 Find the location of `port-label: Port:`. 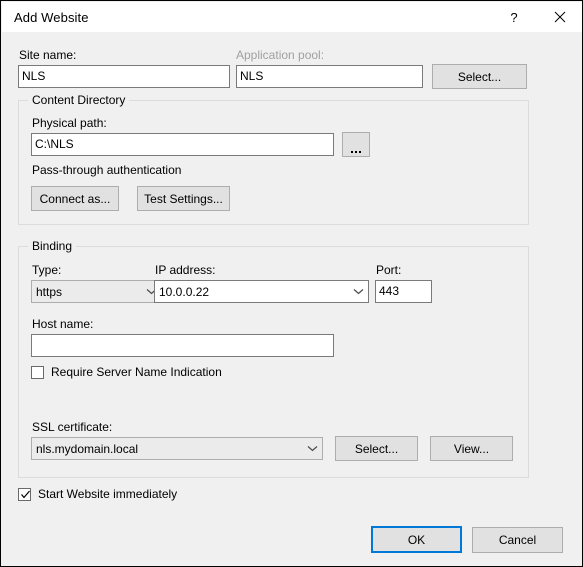

port-label: Port: is located at coordinates (389, 270).